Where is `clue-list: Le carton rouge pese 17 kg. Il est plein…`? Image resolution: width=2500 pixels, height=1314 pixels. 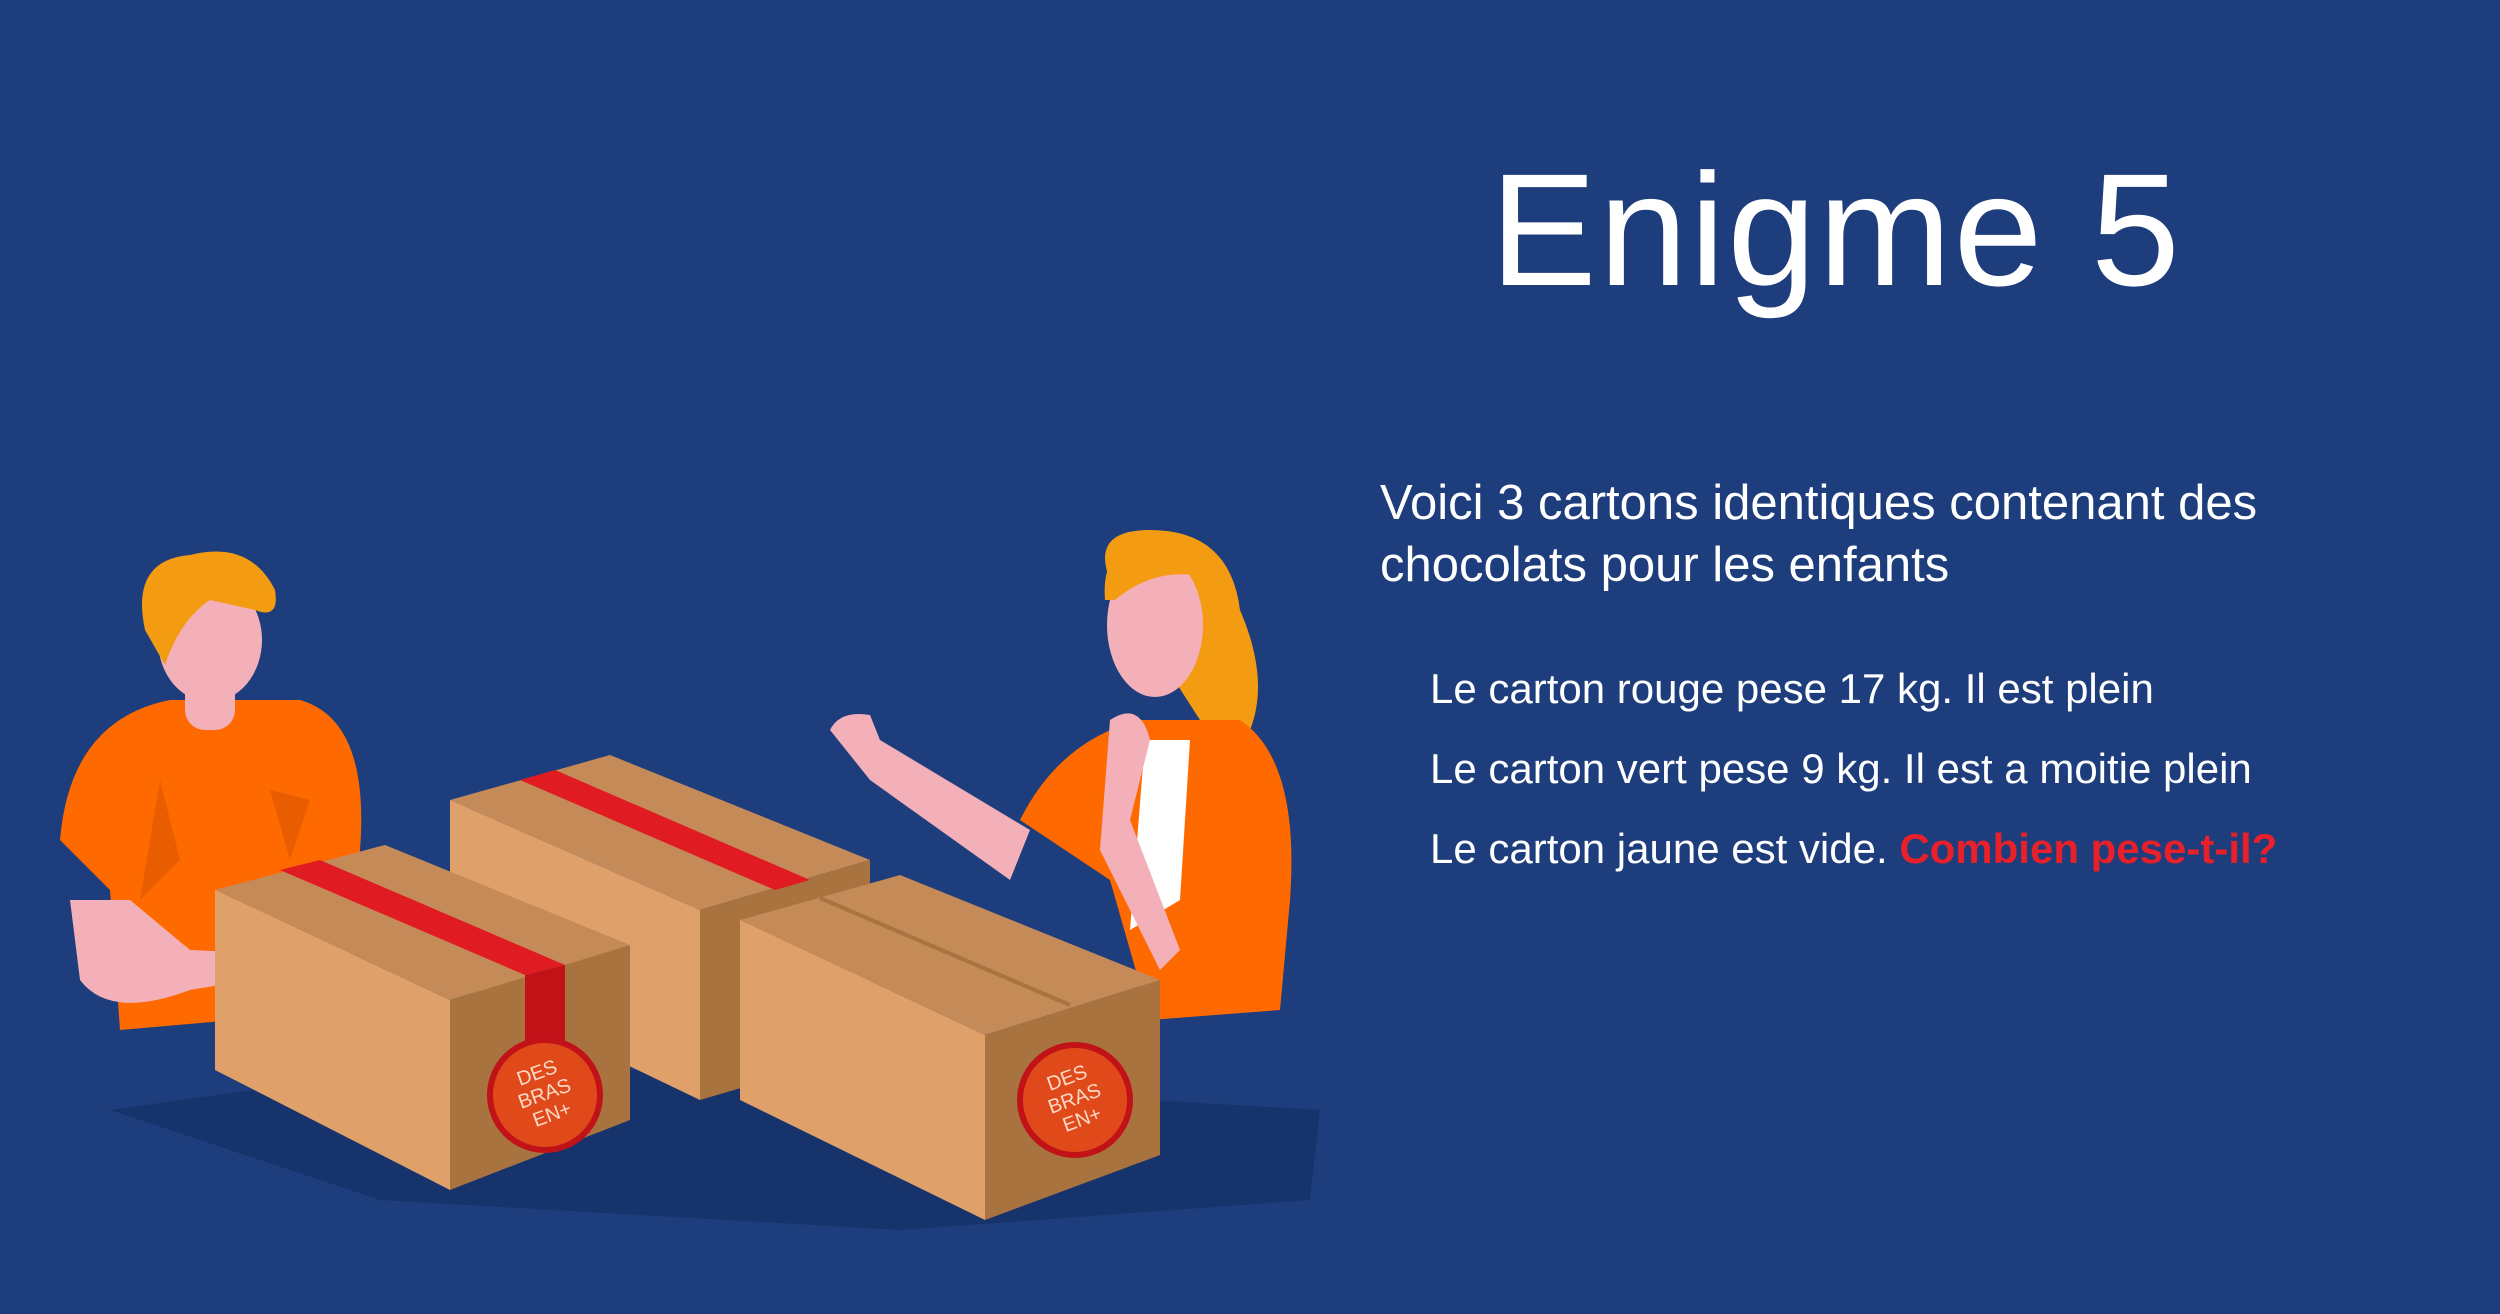 clue-list: Le carton rouge pese 17 kg. Il est plein… is located at coordinates (1853, 788).